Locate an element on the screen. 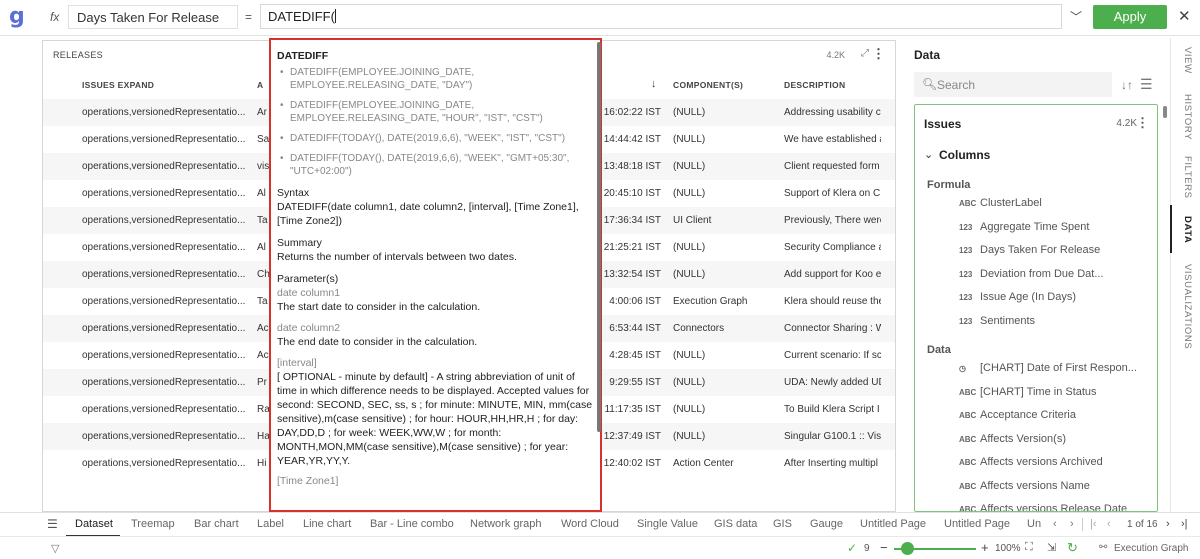 The width and height of the screenshot is (1200, 559). table-cell: Ta is located at coordinates (262, 301).